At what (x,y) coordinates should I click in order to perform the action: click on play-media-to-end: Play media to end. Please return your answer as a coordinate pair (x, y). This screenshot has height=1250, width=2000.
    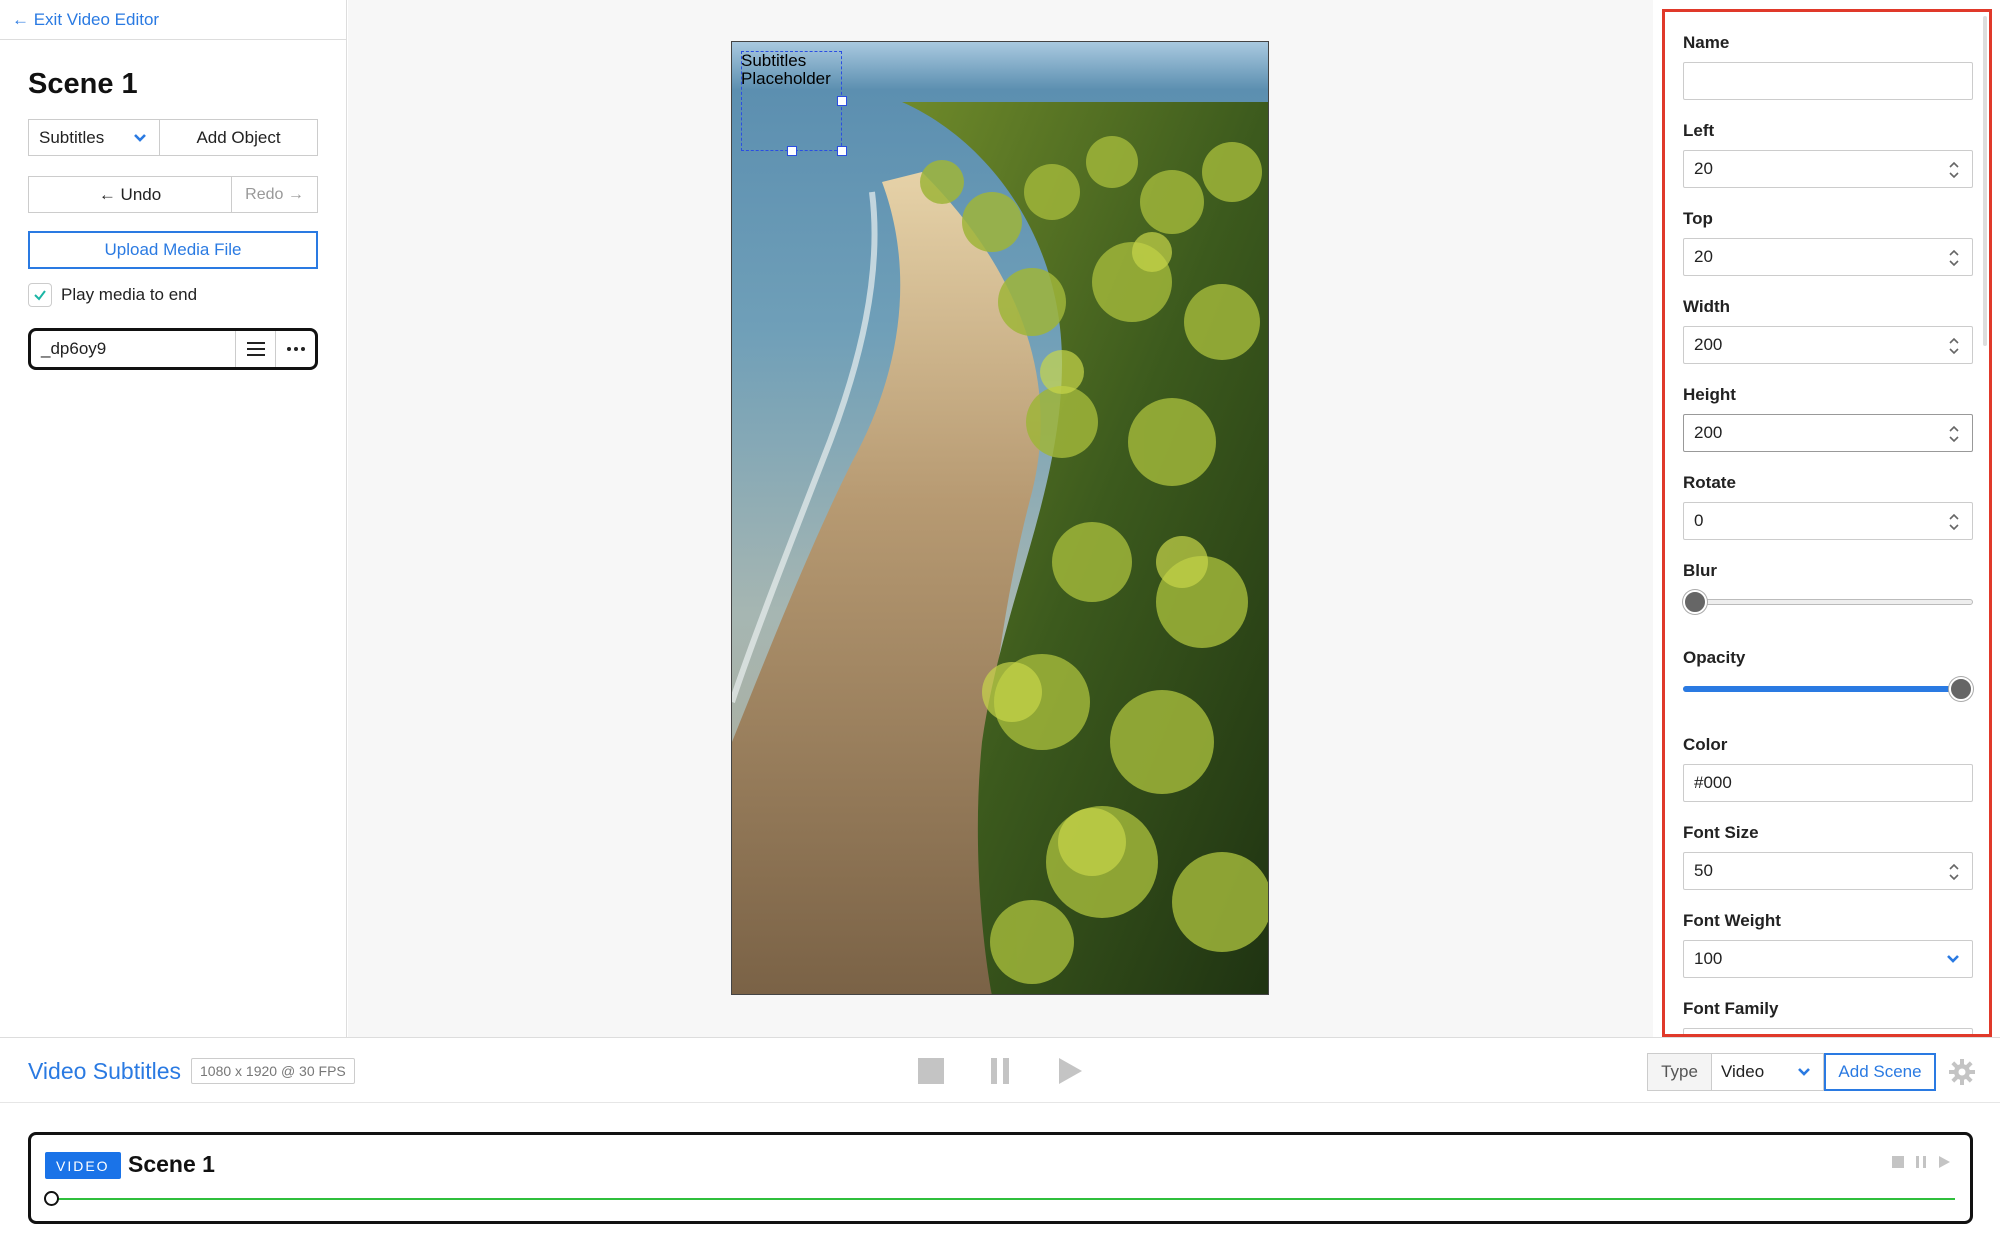
    Looking at the image, I should click on (112, 295).